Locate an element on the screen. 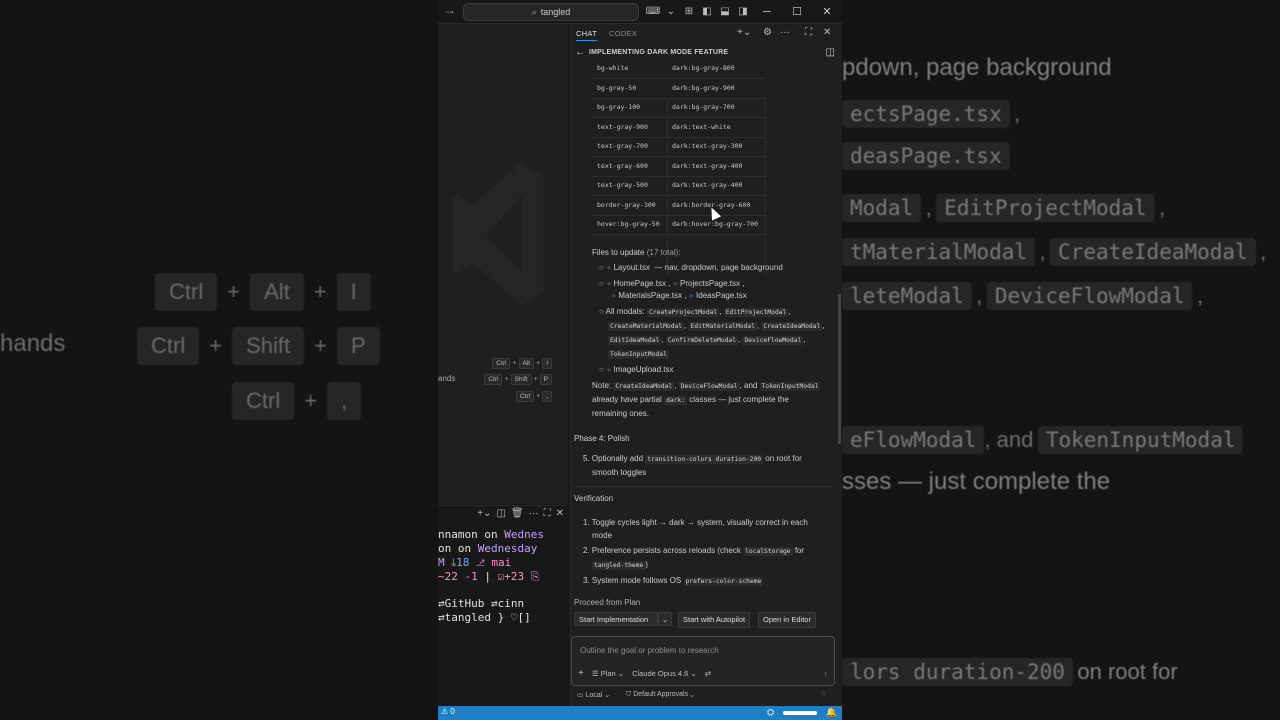  new-terminal-icon: +⌄ is located at coordinates (484, 513).